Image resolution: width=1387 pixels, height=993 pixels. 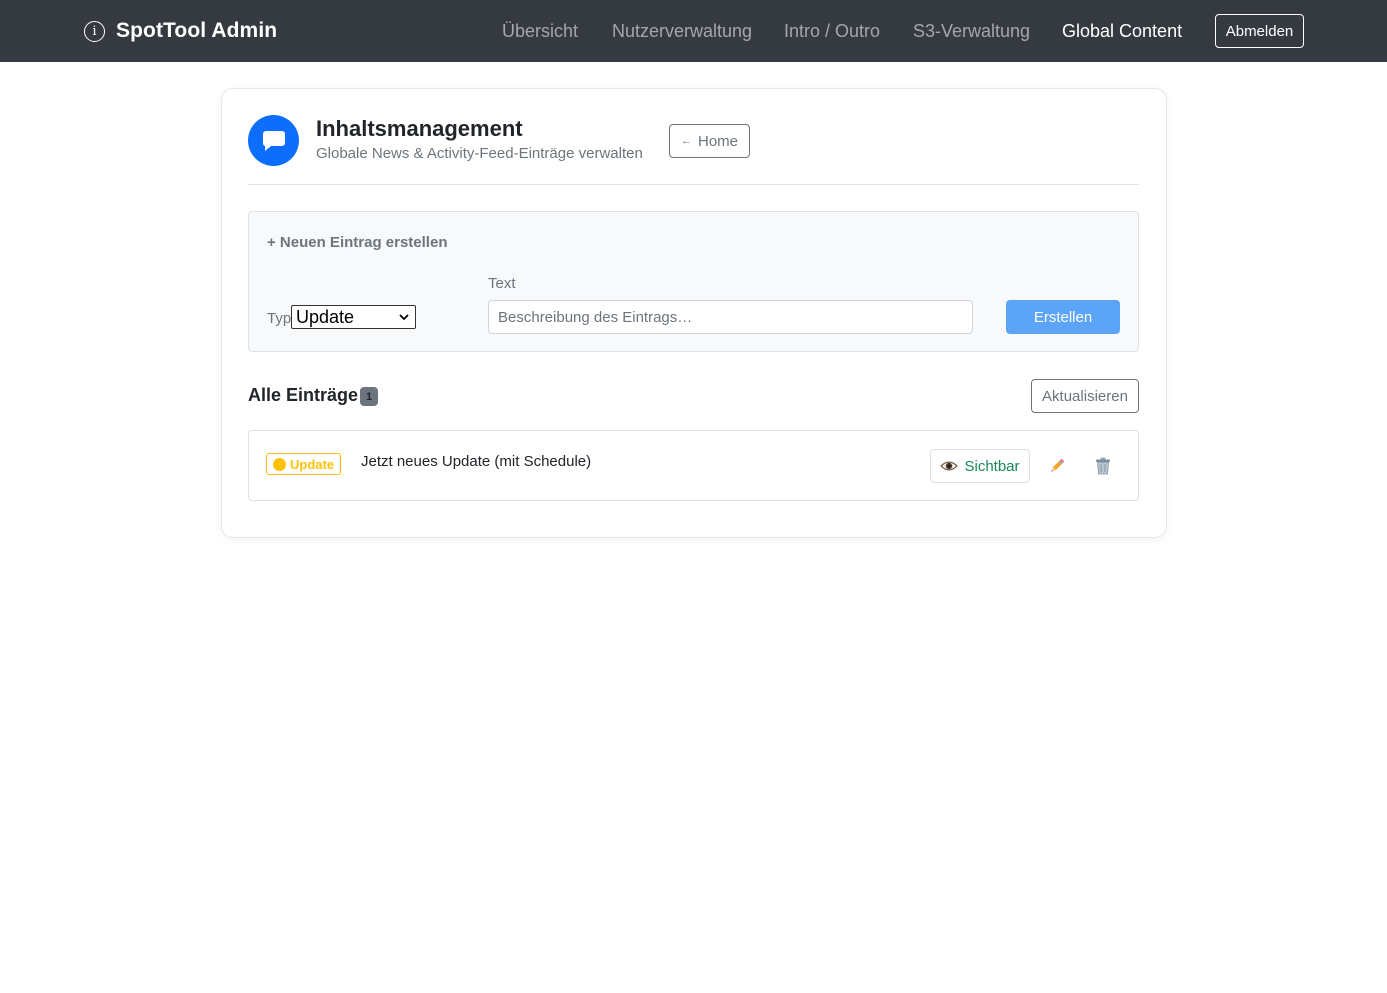 I want to click on nav-link-nutzerverwaltung: Nutzerverwaltung, so click(x=682, y=31).